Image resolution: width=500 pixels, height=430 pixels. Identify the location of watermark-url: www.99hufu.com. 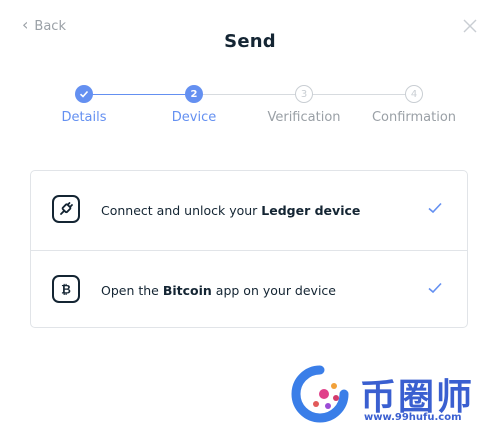
(413, 417).